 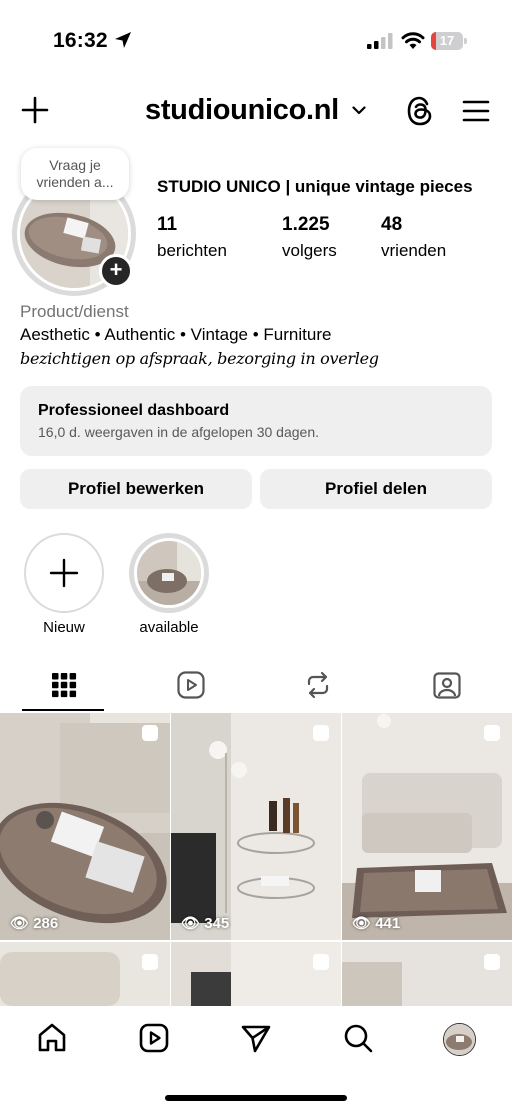 I want to click on stat-friends-value: 48, so click(x=392, y=224).